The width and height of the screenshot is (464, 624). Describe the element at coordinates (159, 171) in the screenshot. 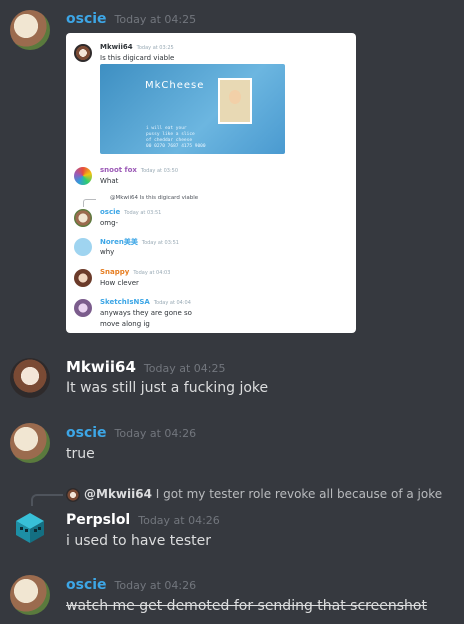

I see `timestamp: Today at 03:50` at that location.